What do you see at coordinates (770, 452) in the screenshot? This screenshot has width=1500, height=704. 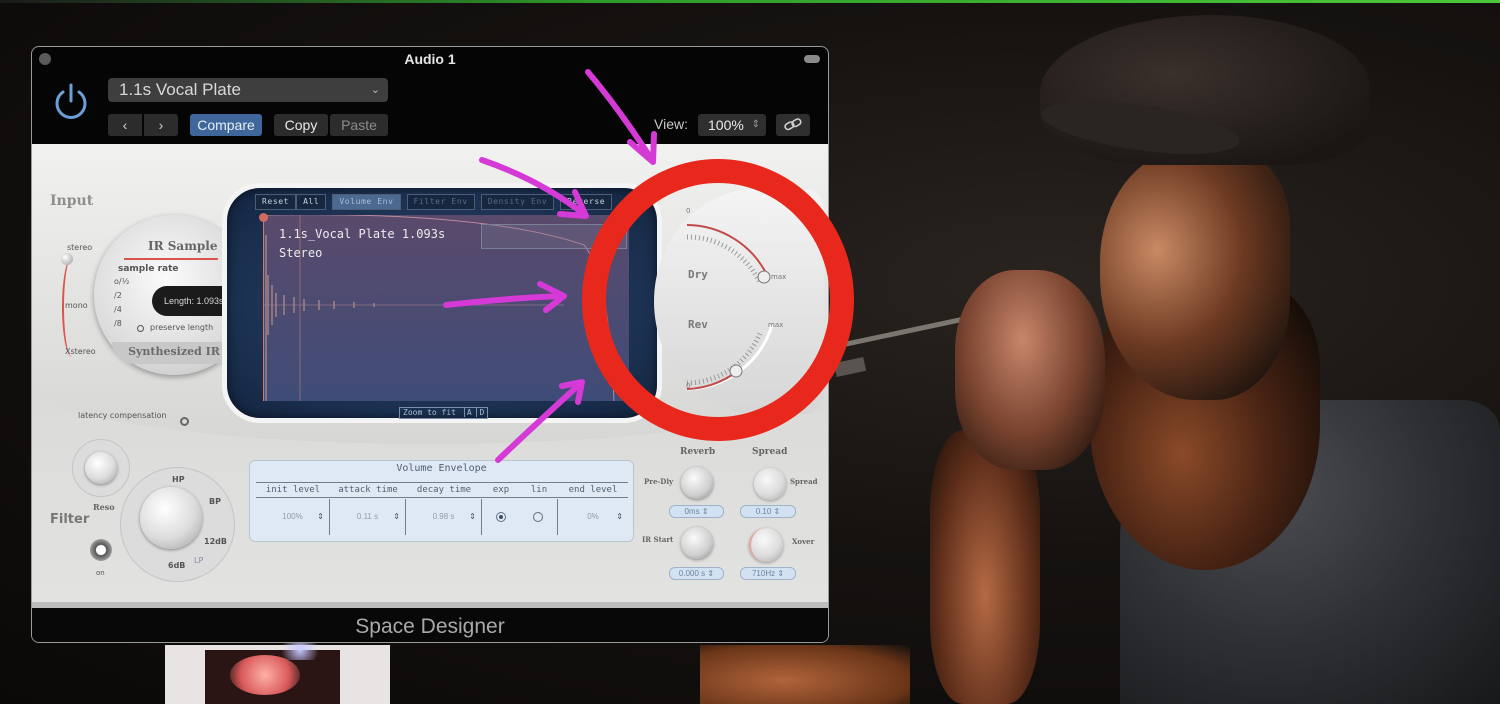 I see `spread-section-label: Spread` at bounding box center [770, 452].